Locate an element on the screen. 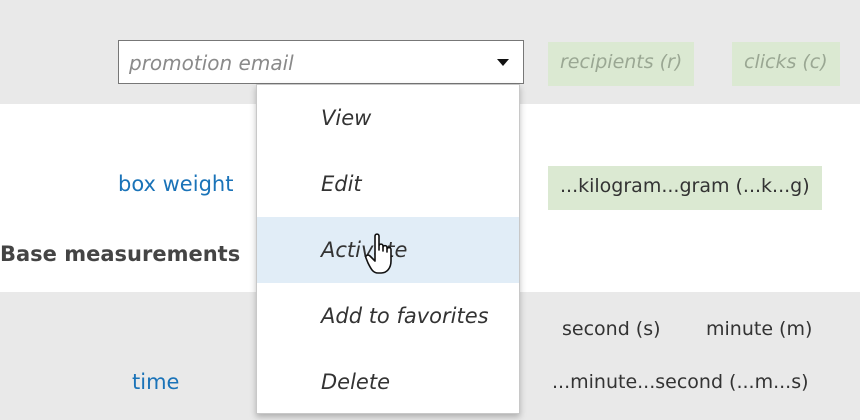  link-box-weight: box weight is located at coordinates (175, 184).